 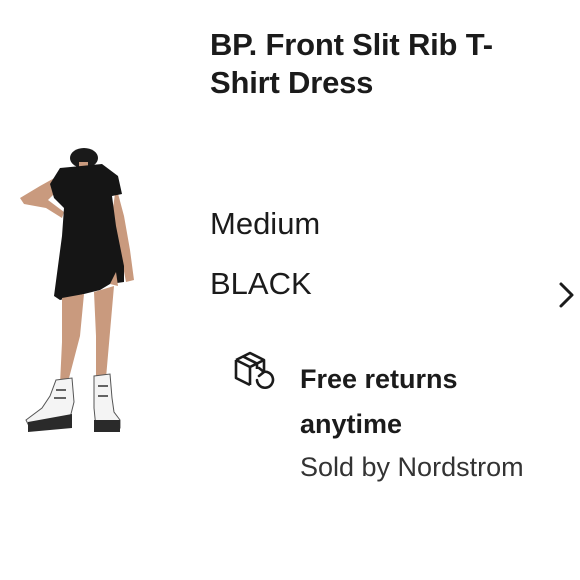 I want to click on free-returns-label: Free returns anytime, so click(x=379, y=401).